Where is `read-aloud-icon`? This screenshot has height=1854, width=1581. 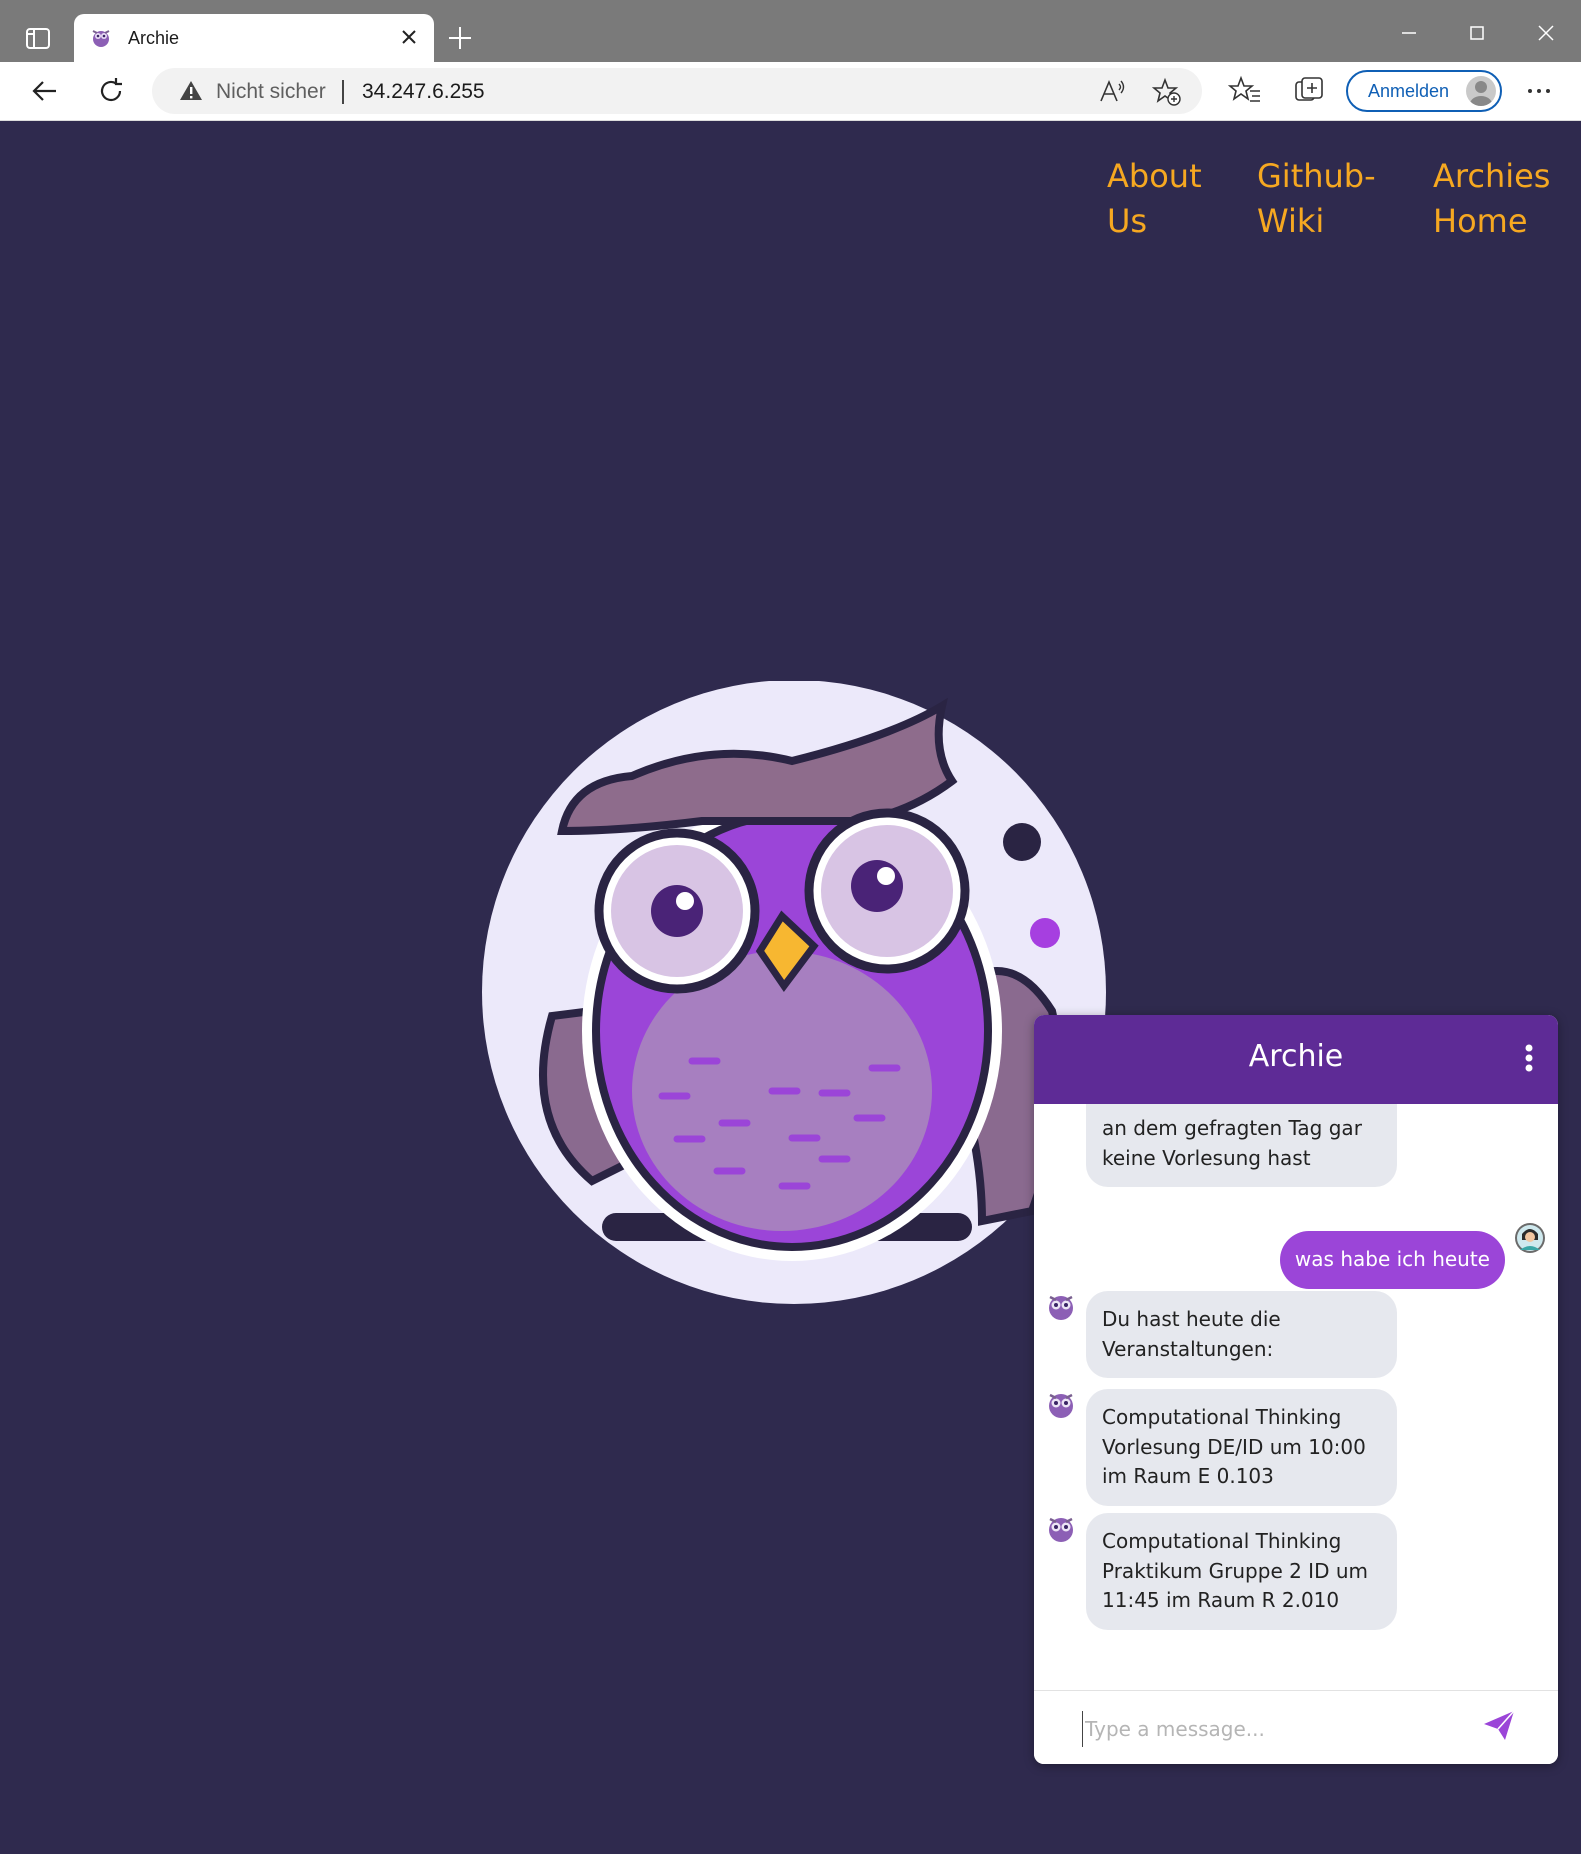 read-aloud-icon is located at coordinates (1112, 92).